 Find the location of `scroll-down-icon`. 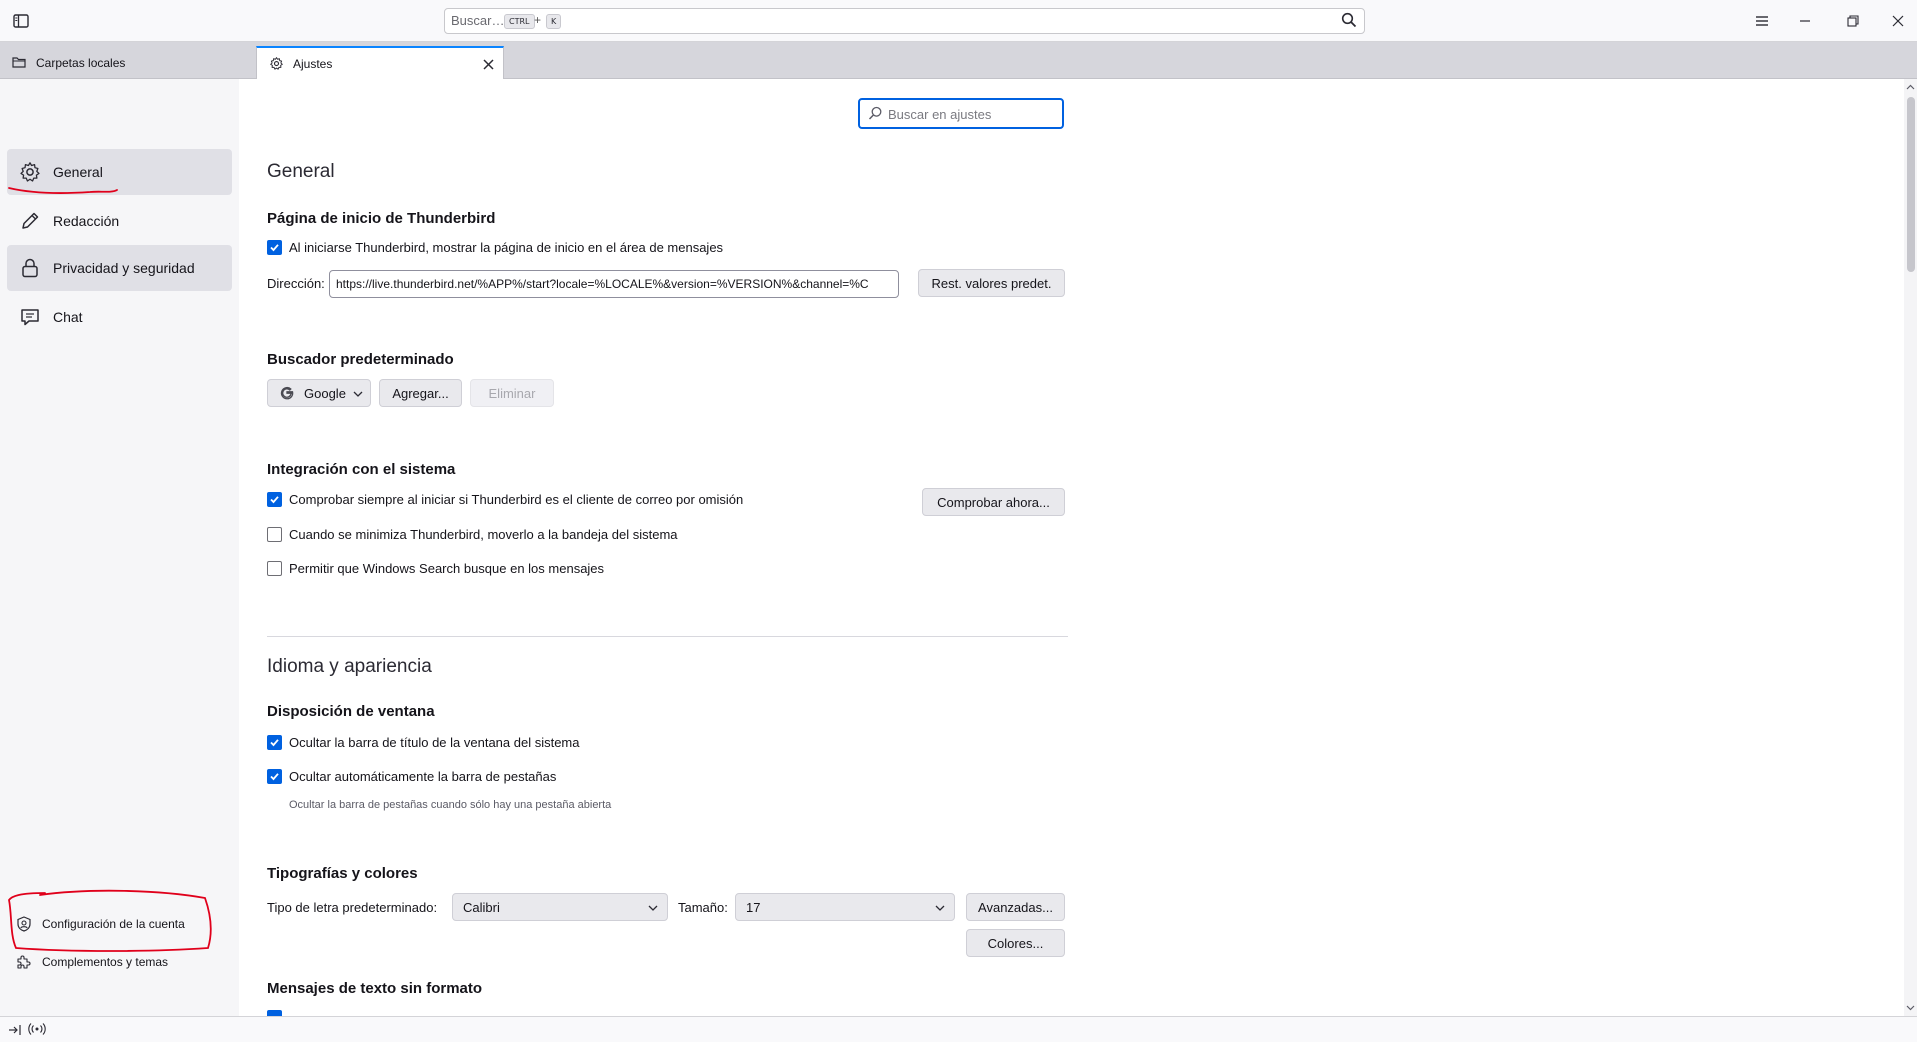

scroll-down-icon is located at coordinates (1910, 1007).